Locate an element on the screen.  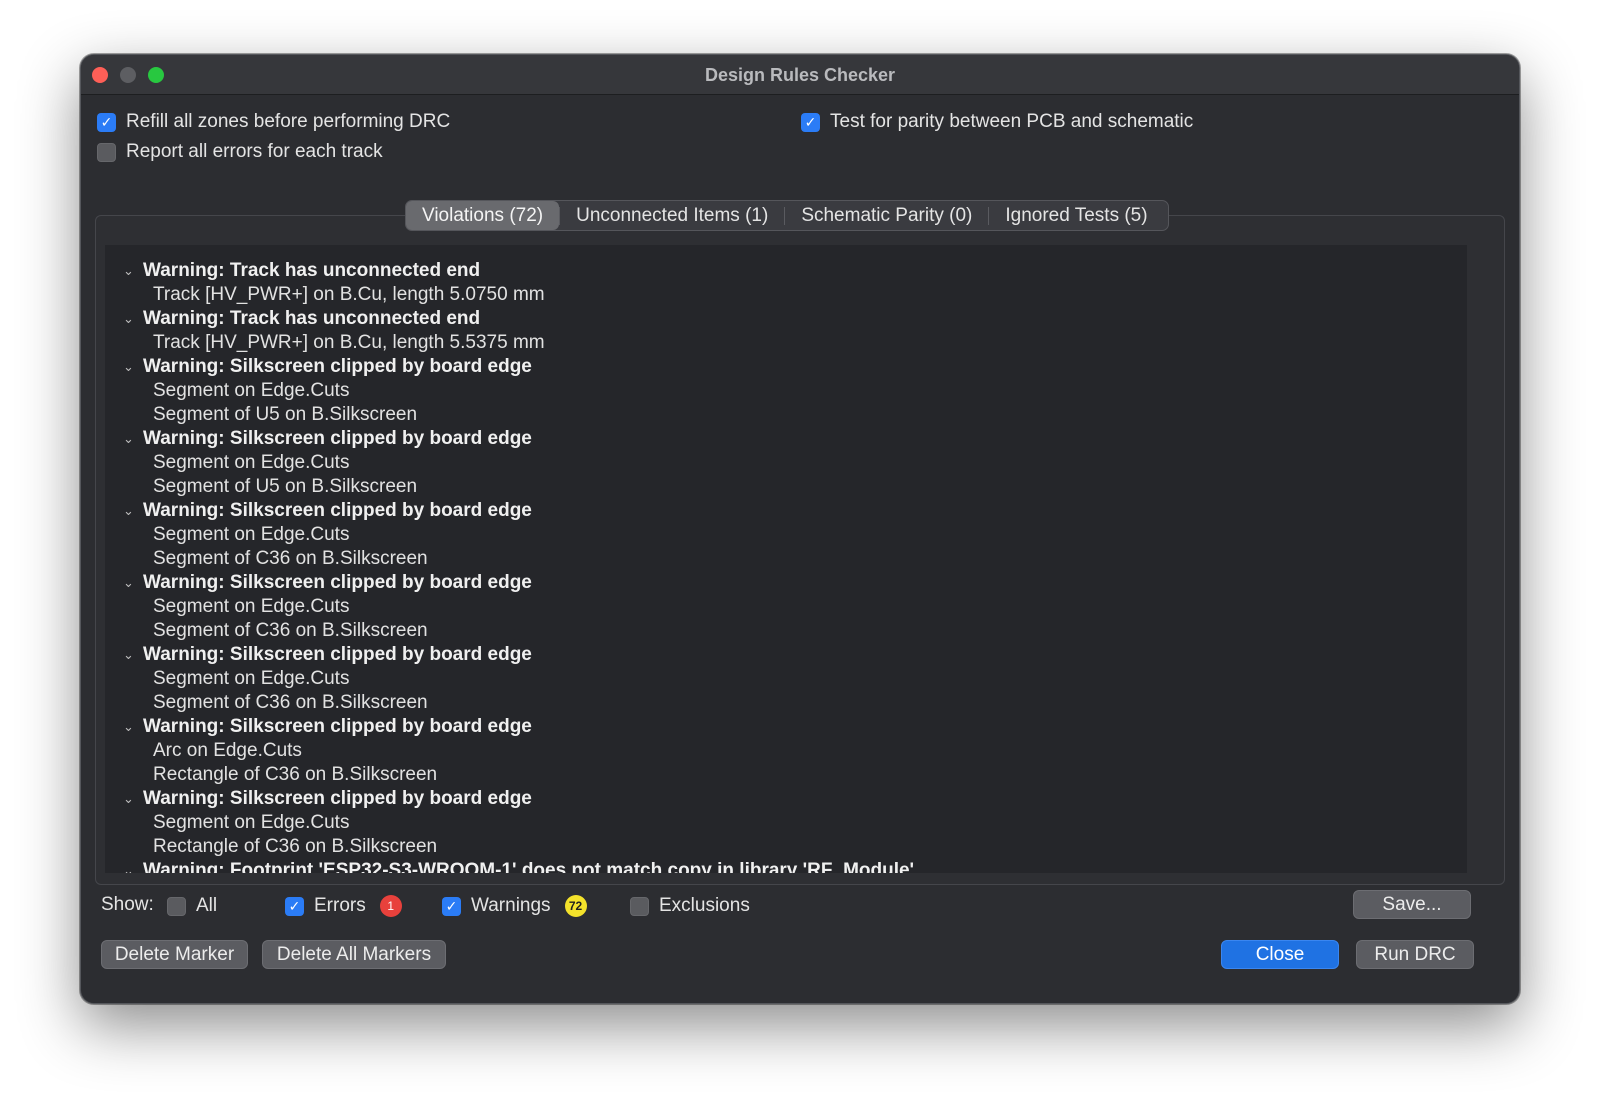
filter-exclusions-label: Exclusions is located at coordinates (704, 905).